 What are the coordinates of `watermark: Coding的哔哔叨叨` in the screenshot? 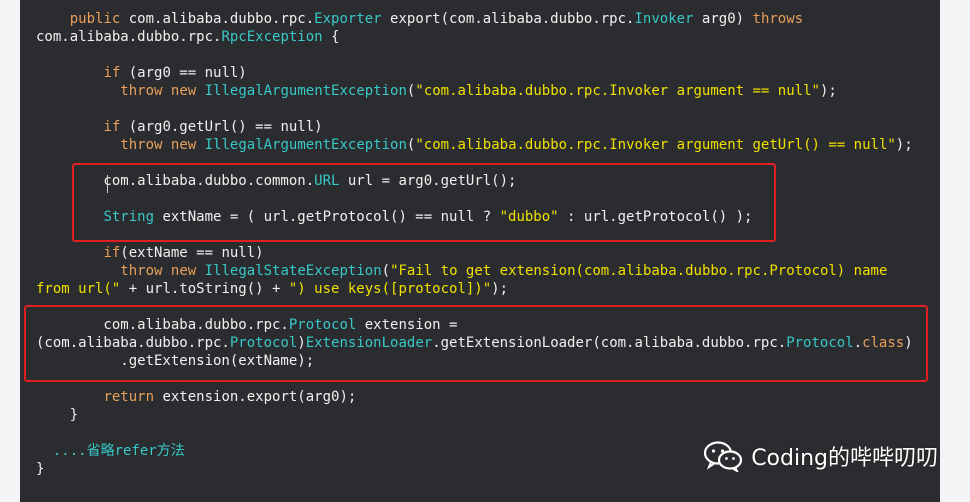 It's located at (820, 456).